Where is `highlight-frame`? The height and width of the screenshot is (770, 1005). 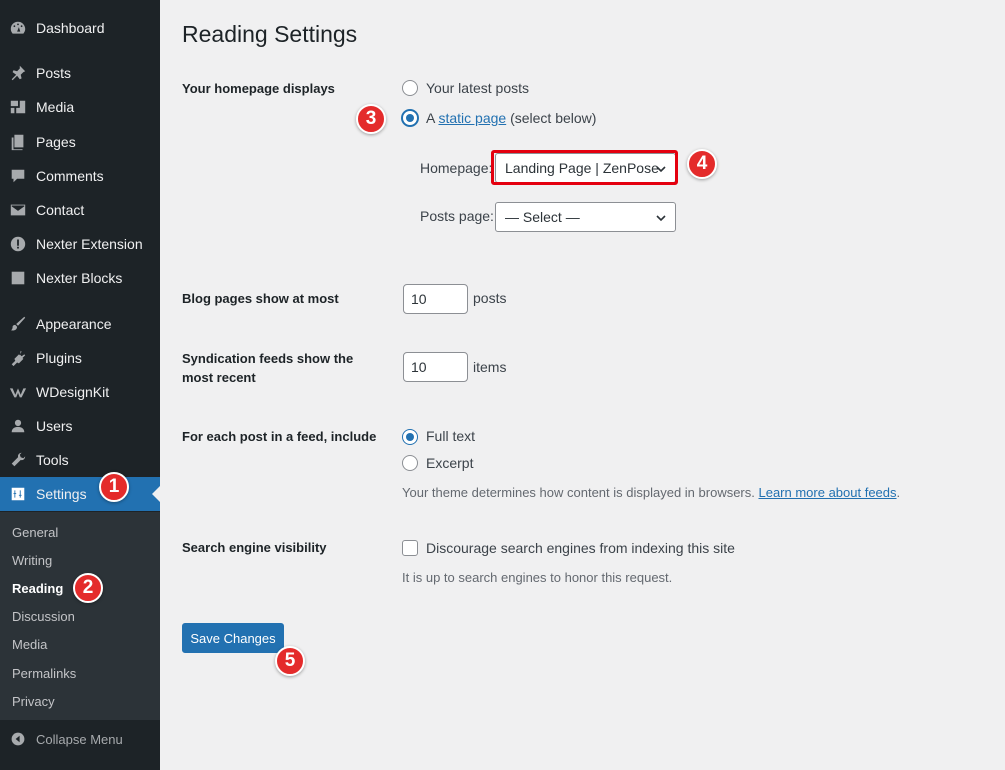
highlight-frame is located at coordinates (584, 167).